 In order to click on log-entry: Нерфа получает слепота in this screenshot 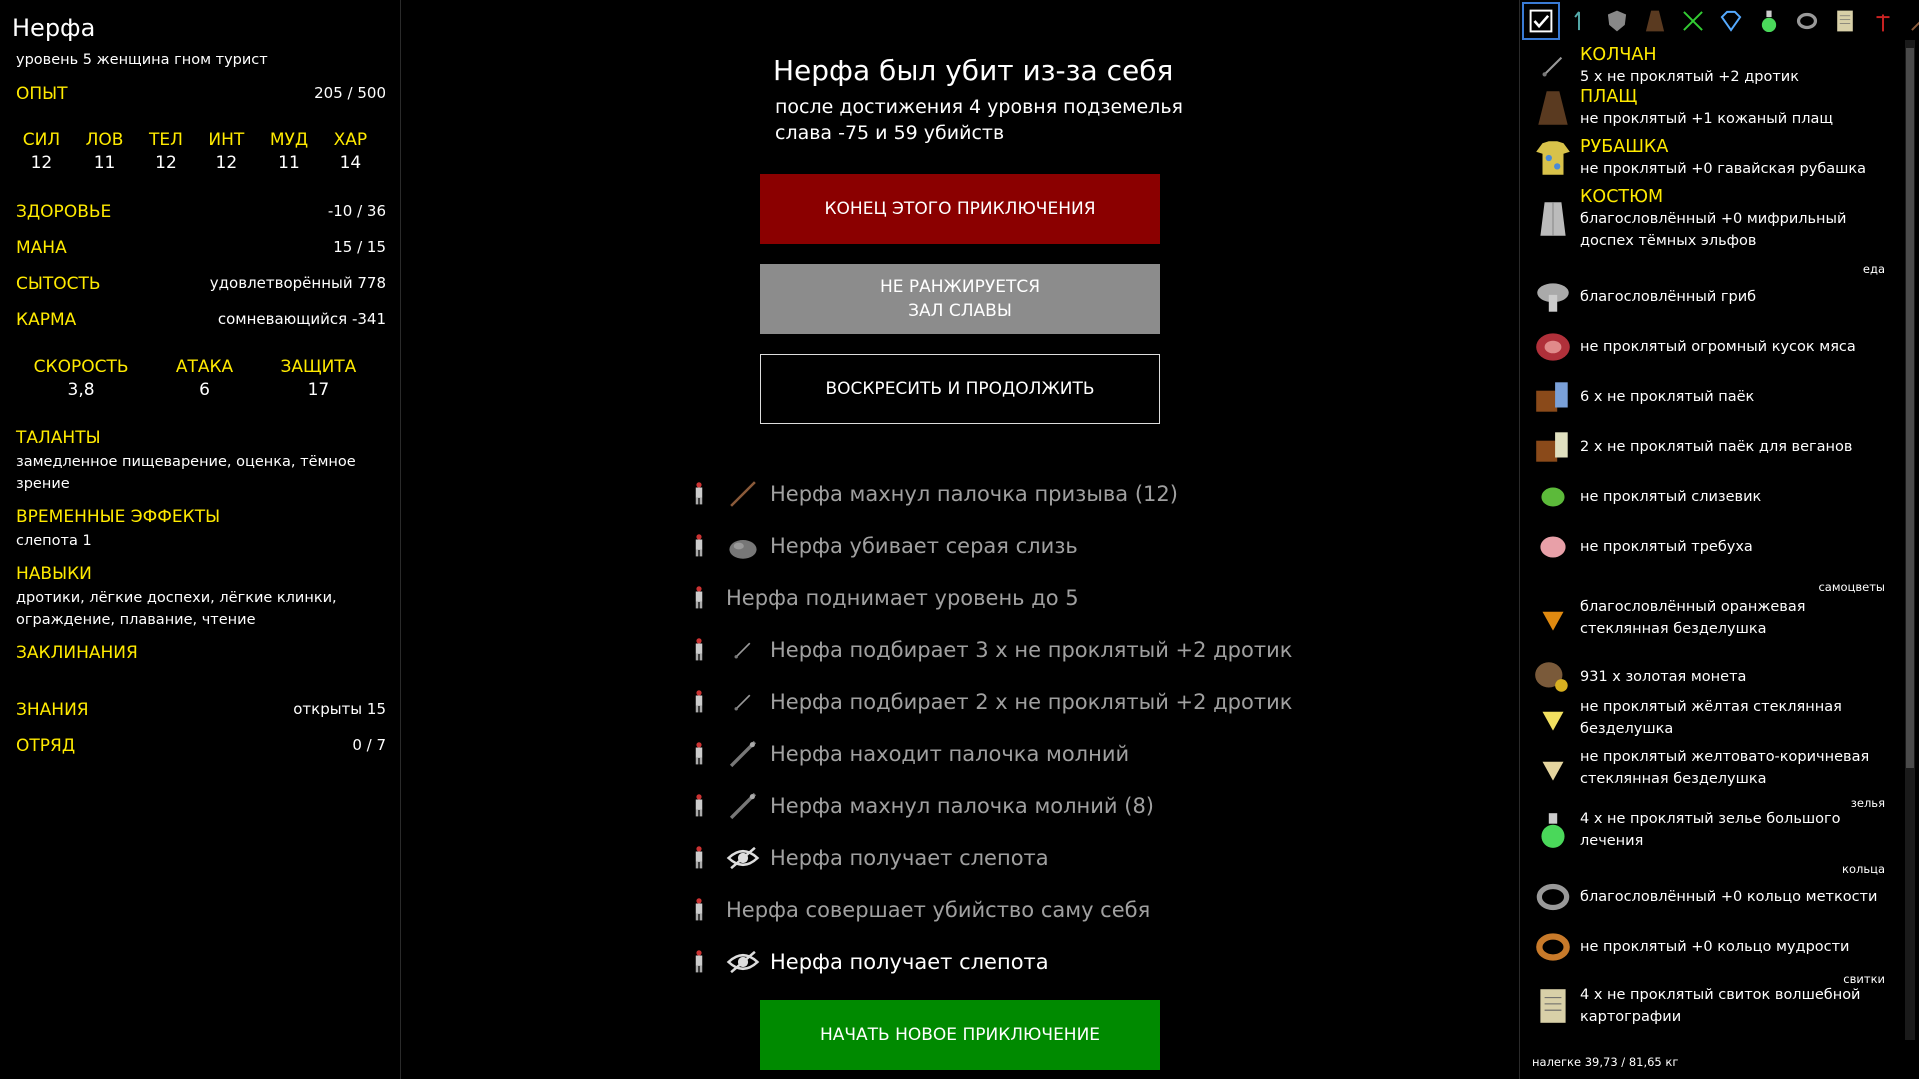, I will do `click(867, 961)`.